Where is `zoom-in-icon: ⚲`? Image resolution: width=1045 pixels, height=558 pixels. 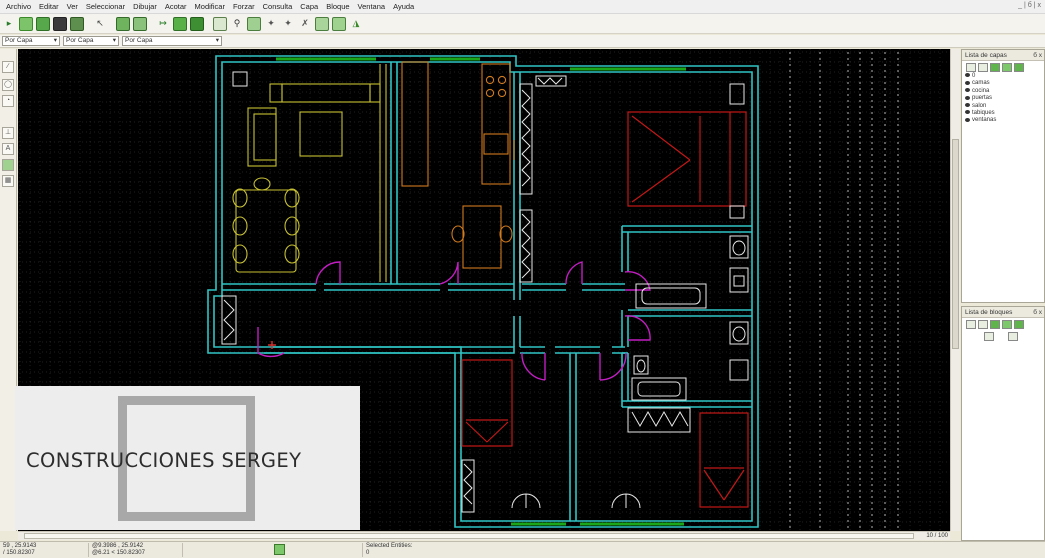
zoom-in-icon: ⚲ is located at coordinates (237, 24).